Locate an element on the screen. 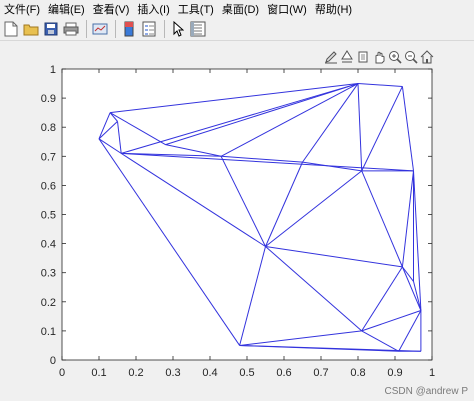  menu-window: 窗口(W) is located at coordinates (287, 9).